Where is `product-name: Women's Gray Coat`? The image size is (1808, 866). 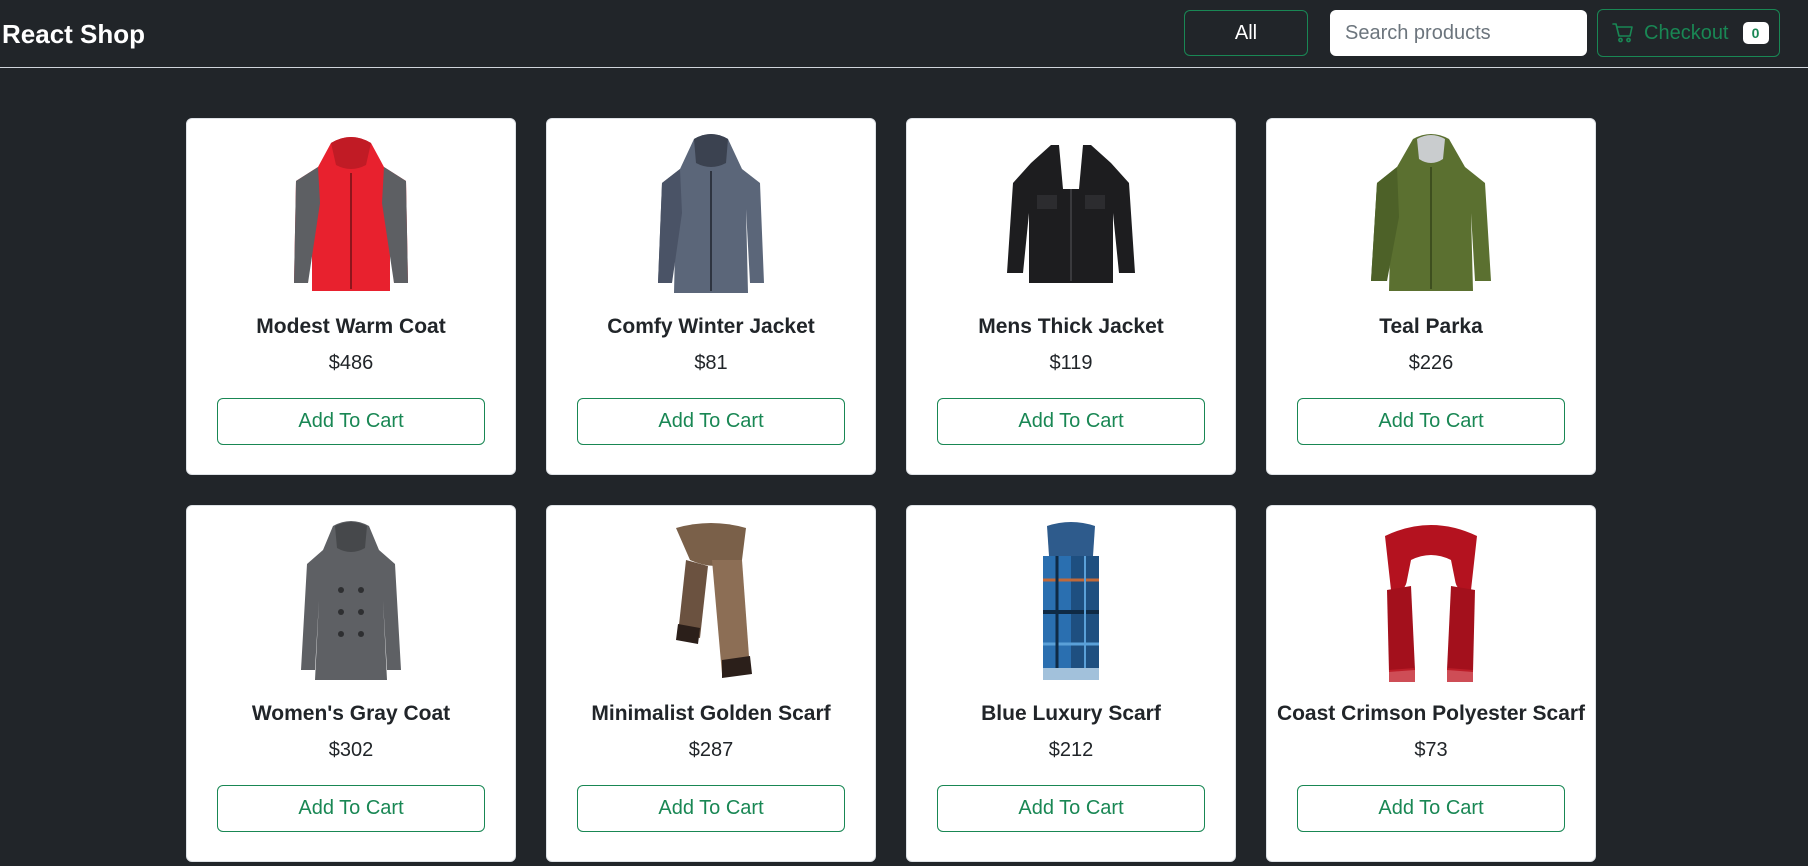 product-name: Women's Gray Coat is located at coordinates (351, 713).